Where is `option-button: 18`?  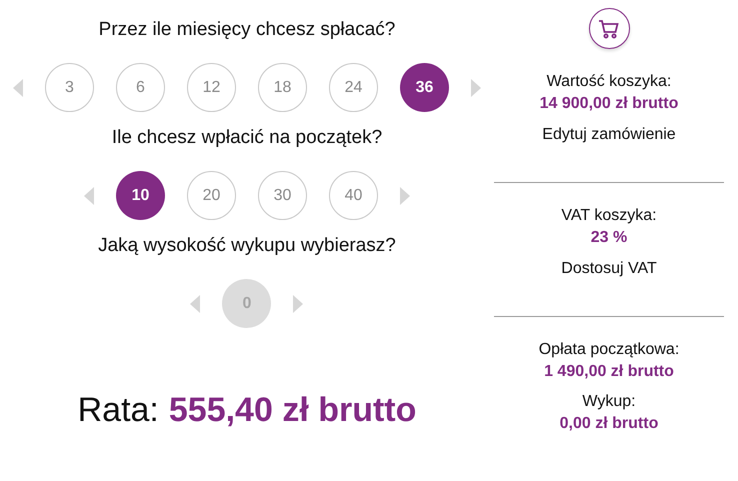
option-button: 18 is located at coordinates (282, 87).